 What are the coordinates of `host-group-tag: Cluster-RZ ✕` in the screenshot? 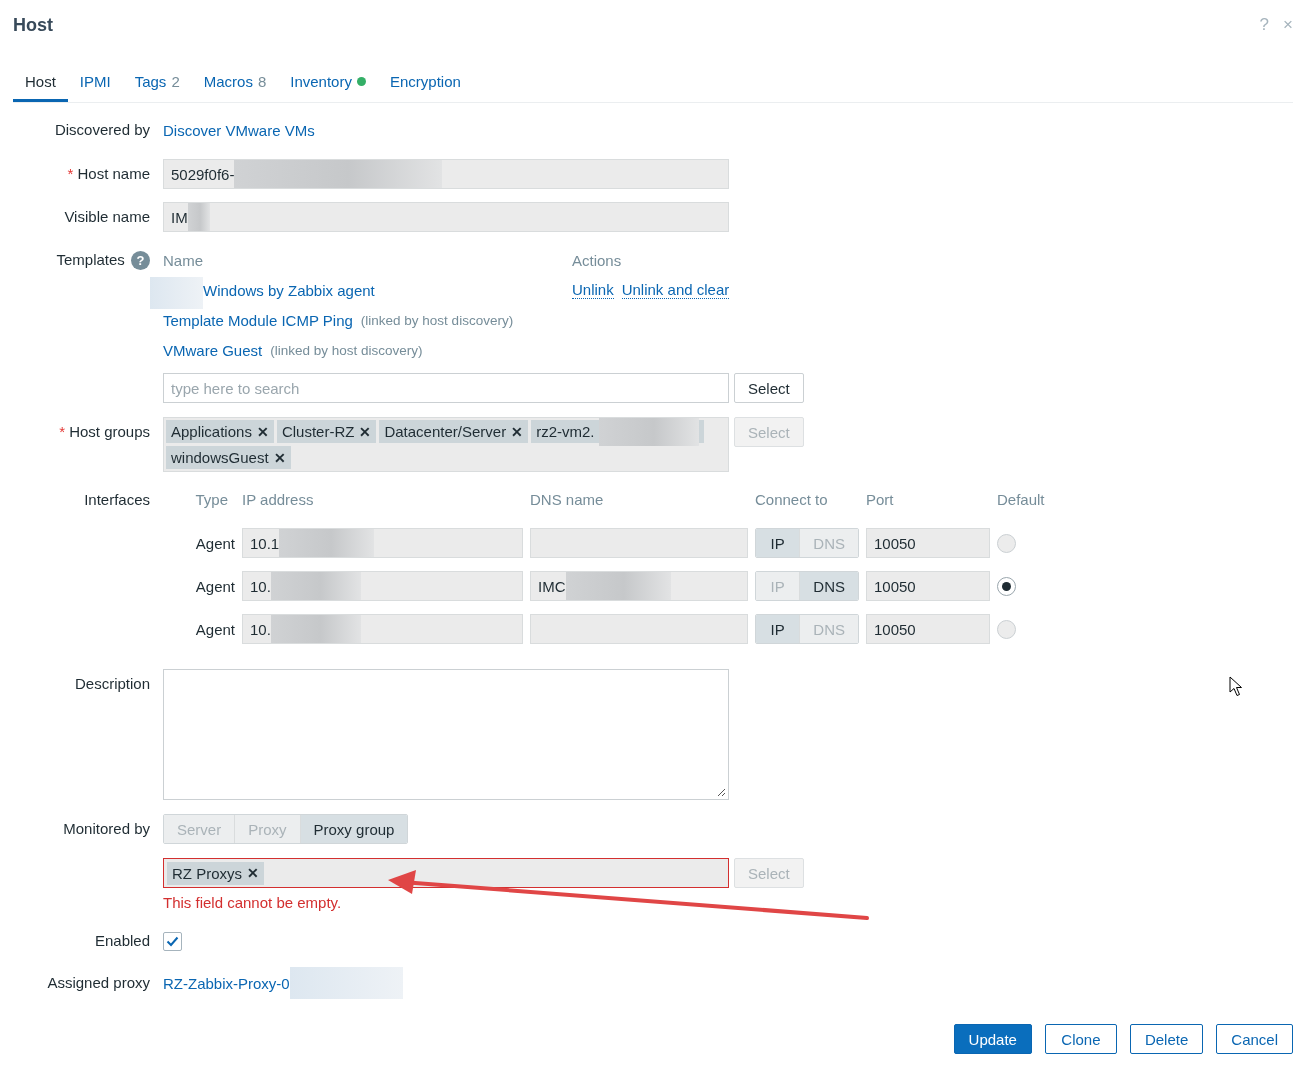 It's located at (326, 431).